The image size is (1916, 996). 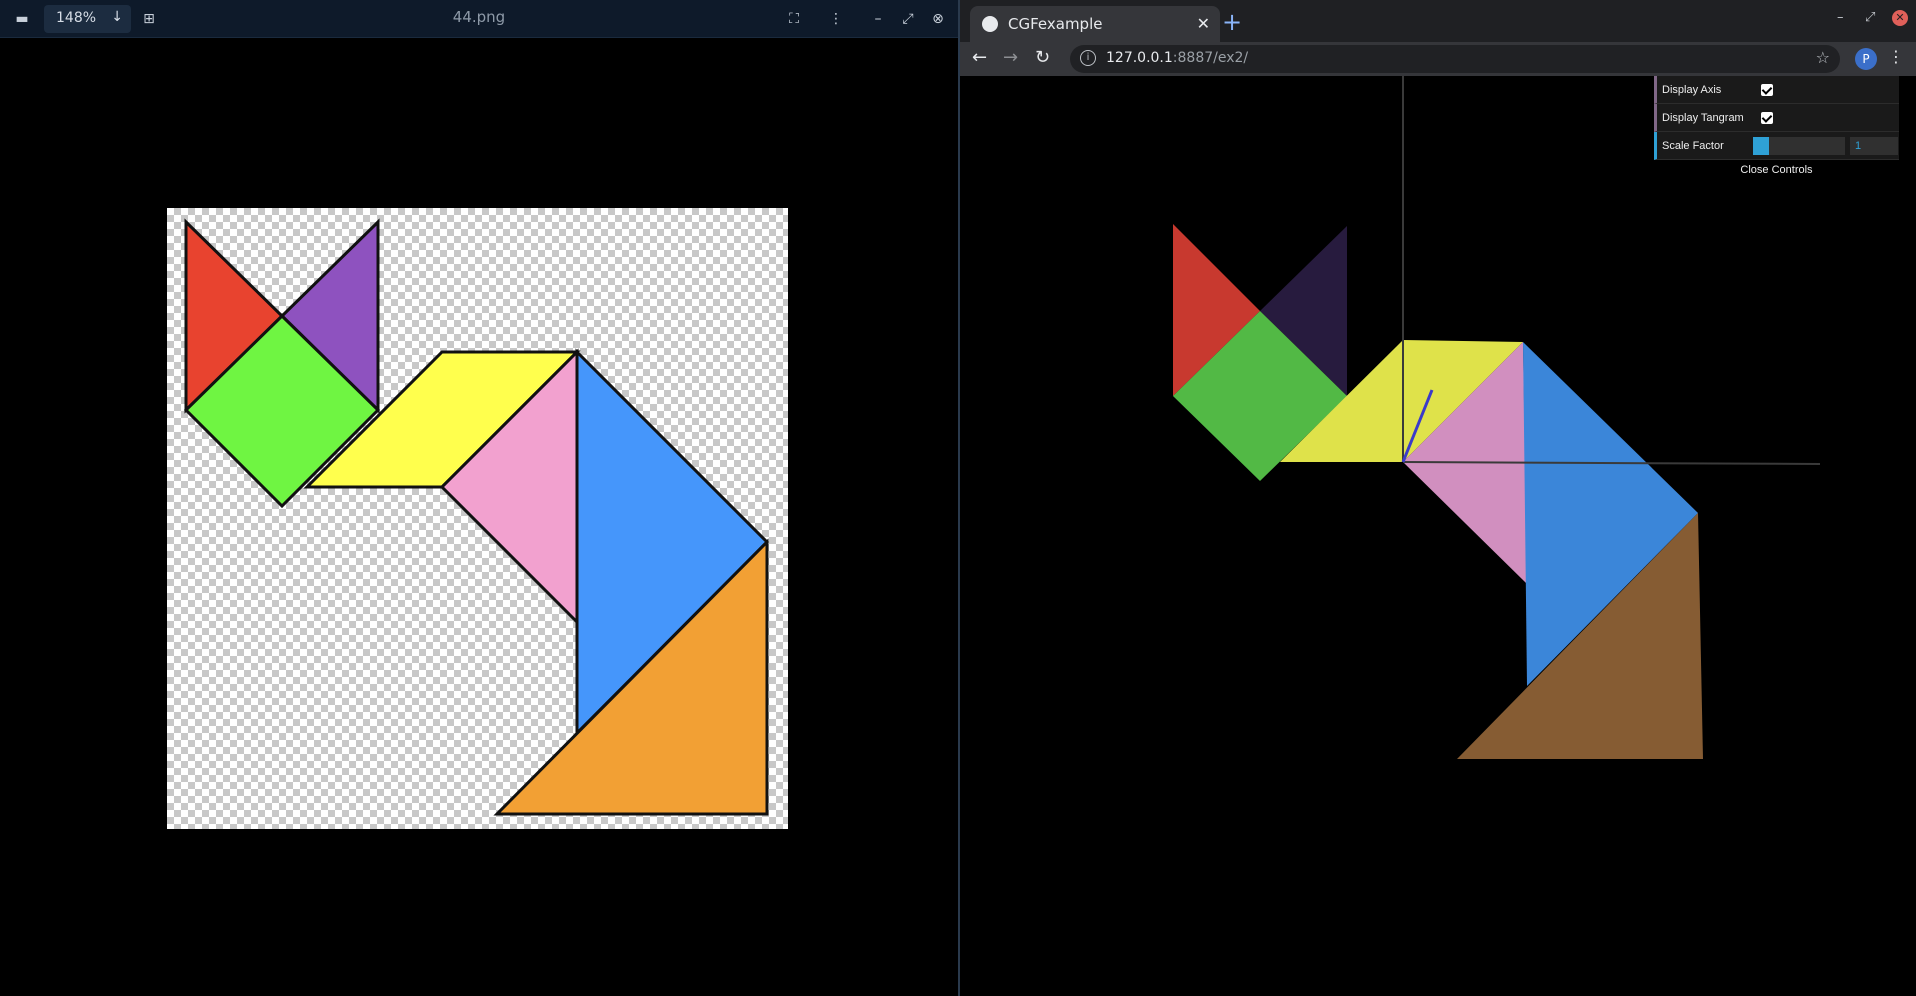 What do you see at coordinates (1866, 59) in the screenshot?
I see `avatar: P` at bounding box center [1866, 59].